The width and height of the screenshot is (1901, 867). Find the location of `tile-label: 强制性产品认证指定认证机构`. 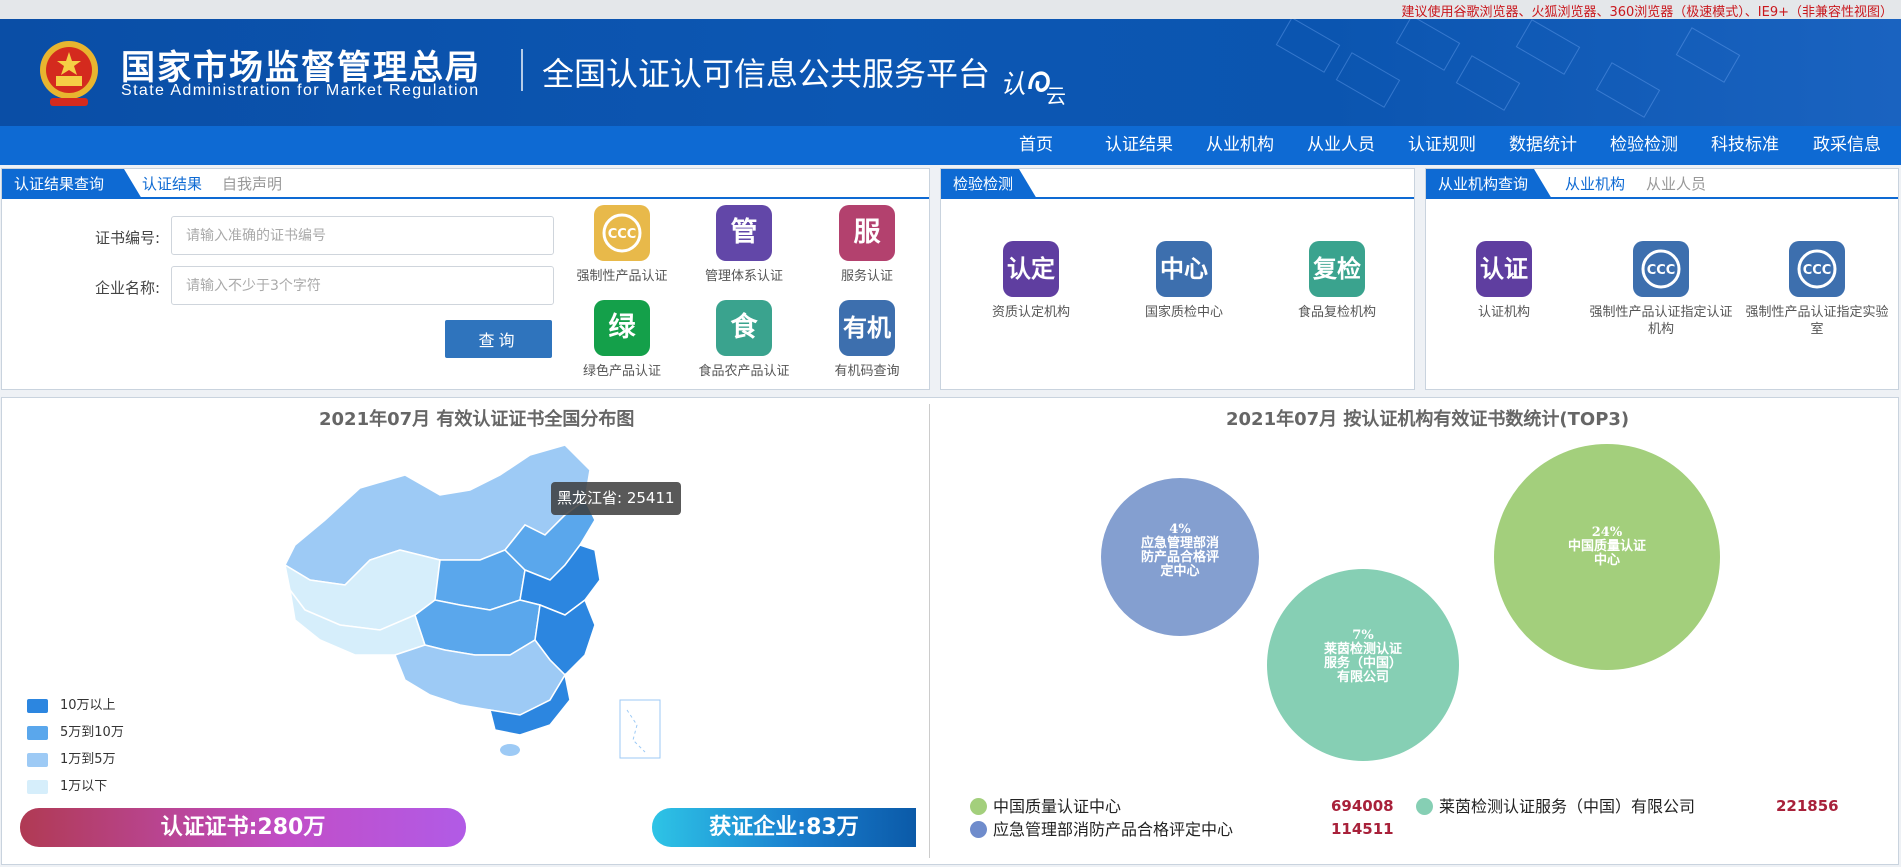

tile-label: 强制性产品认证指定认证机构 is located at coordinates (1661, 321).